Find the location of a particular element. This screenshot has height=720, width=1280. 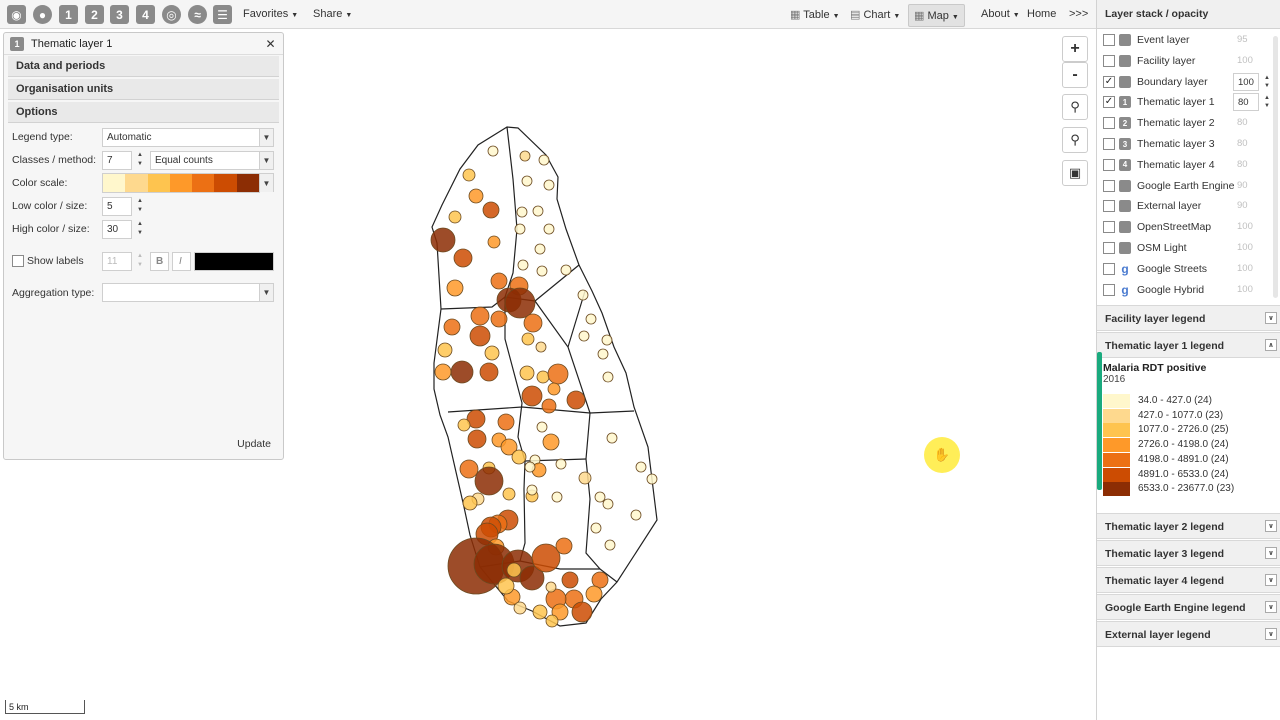

measure-icon: ▣ is located at coordinates (1075, 173).